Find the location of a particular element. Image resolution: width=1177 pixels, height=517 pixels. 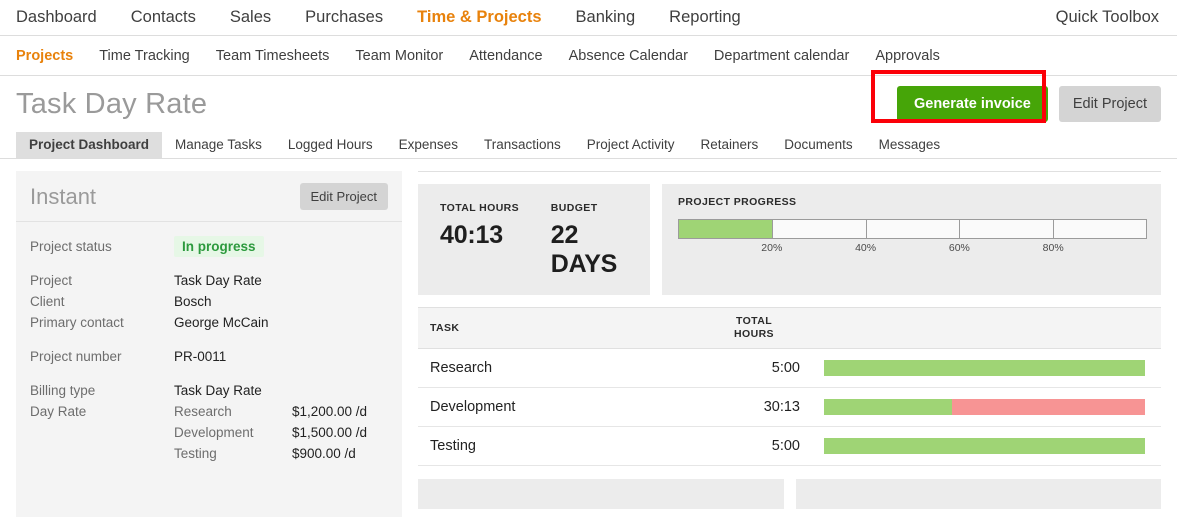

task-name-cell: Testing is located at coordinates (453, 446).